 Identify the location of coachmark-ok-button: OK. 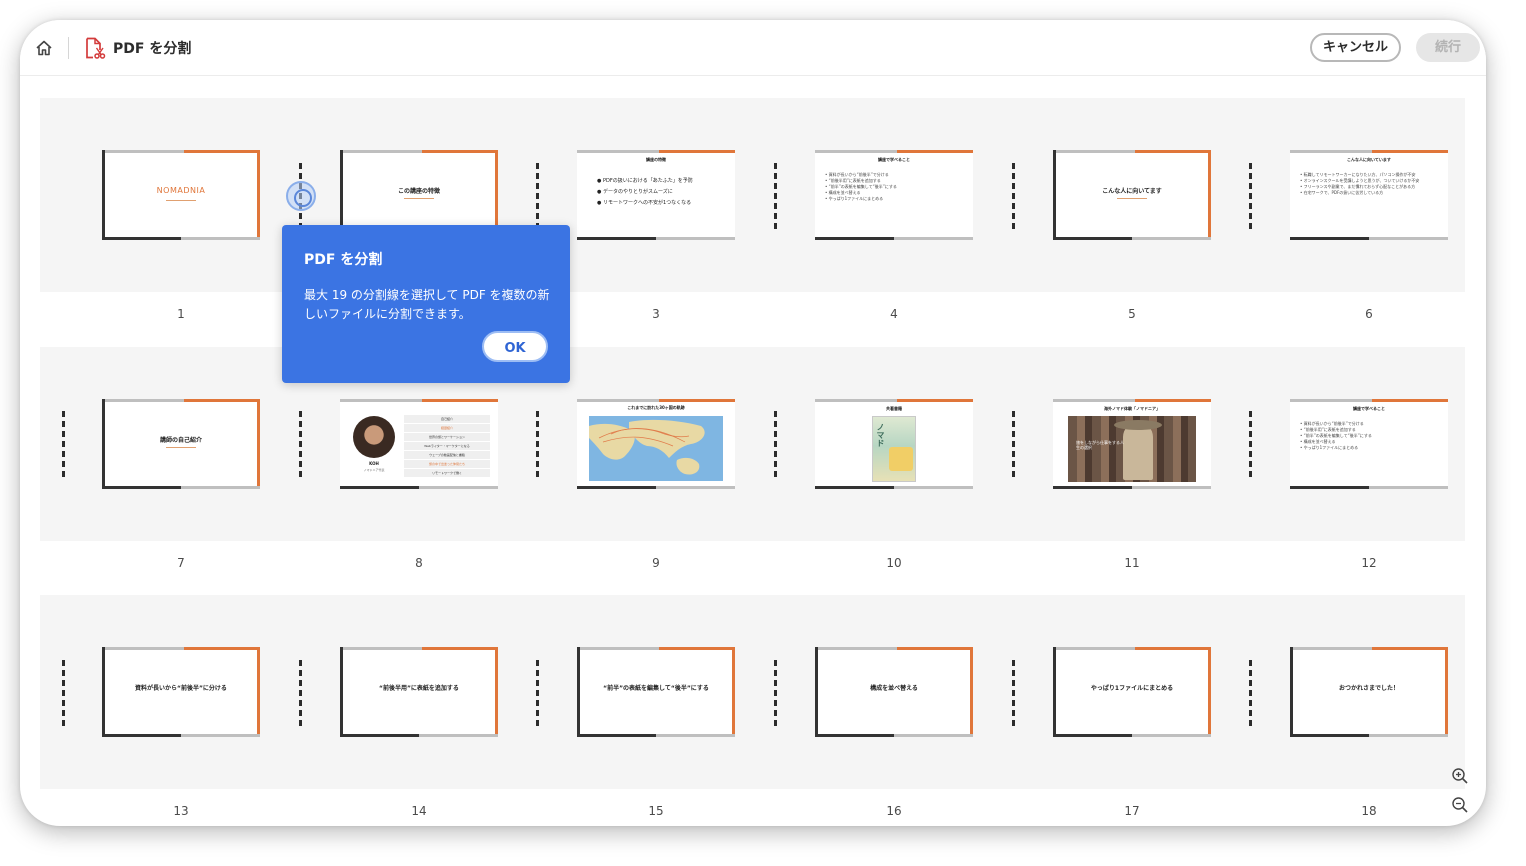
(515, 346).